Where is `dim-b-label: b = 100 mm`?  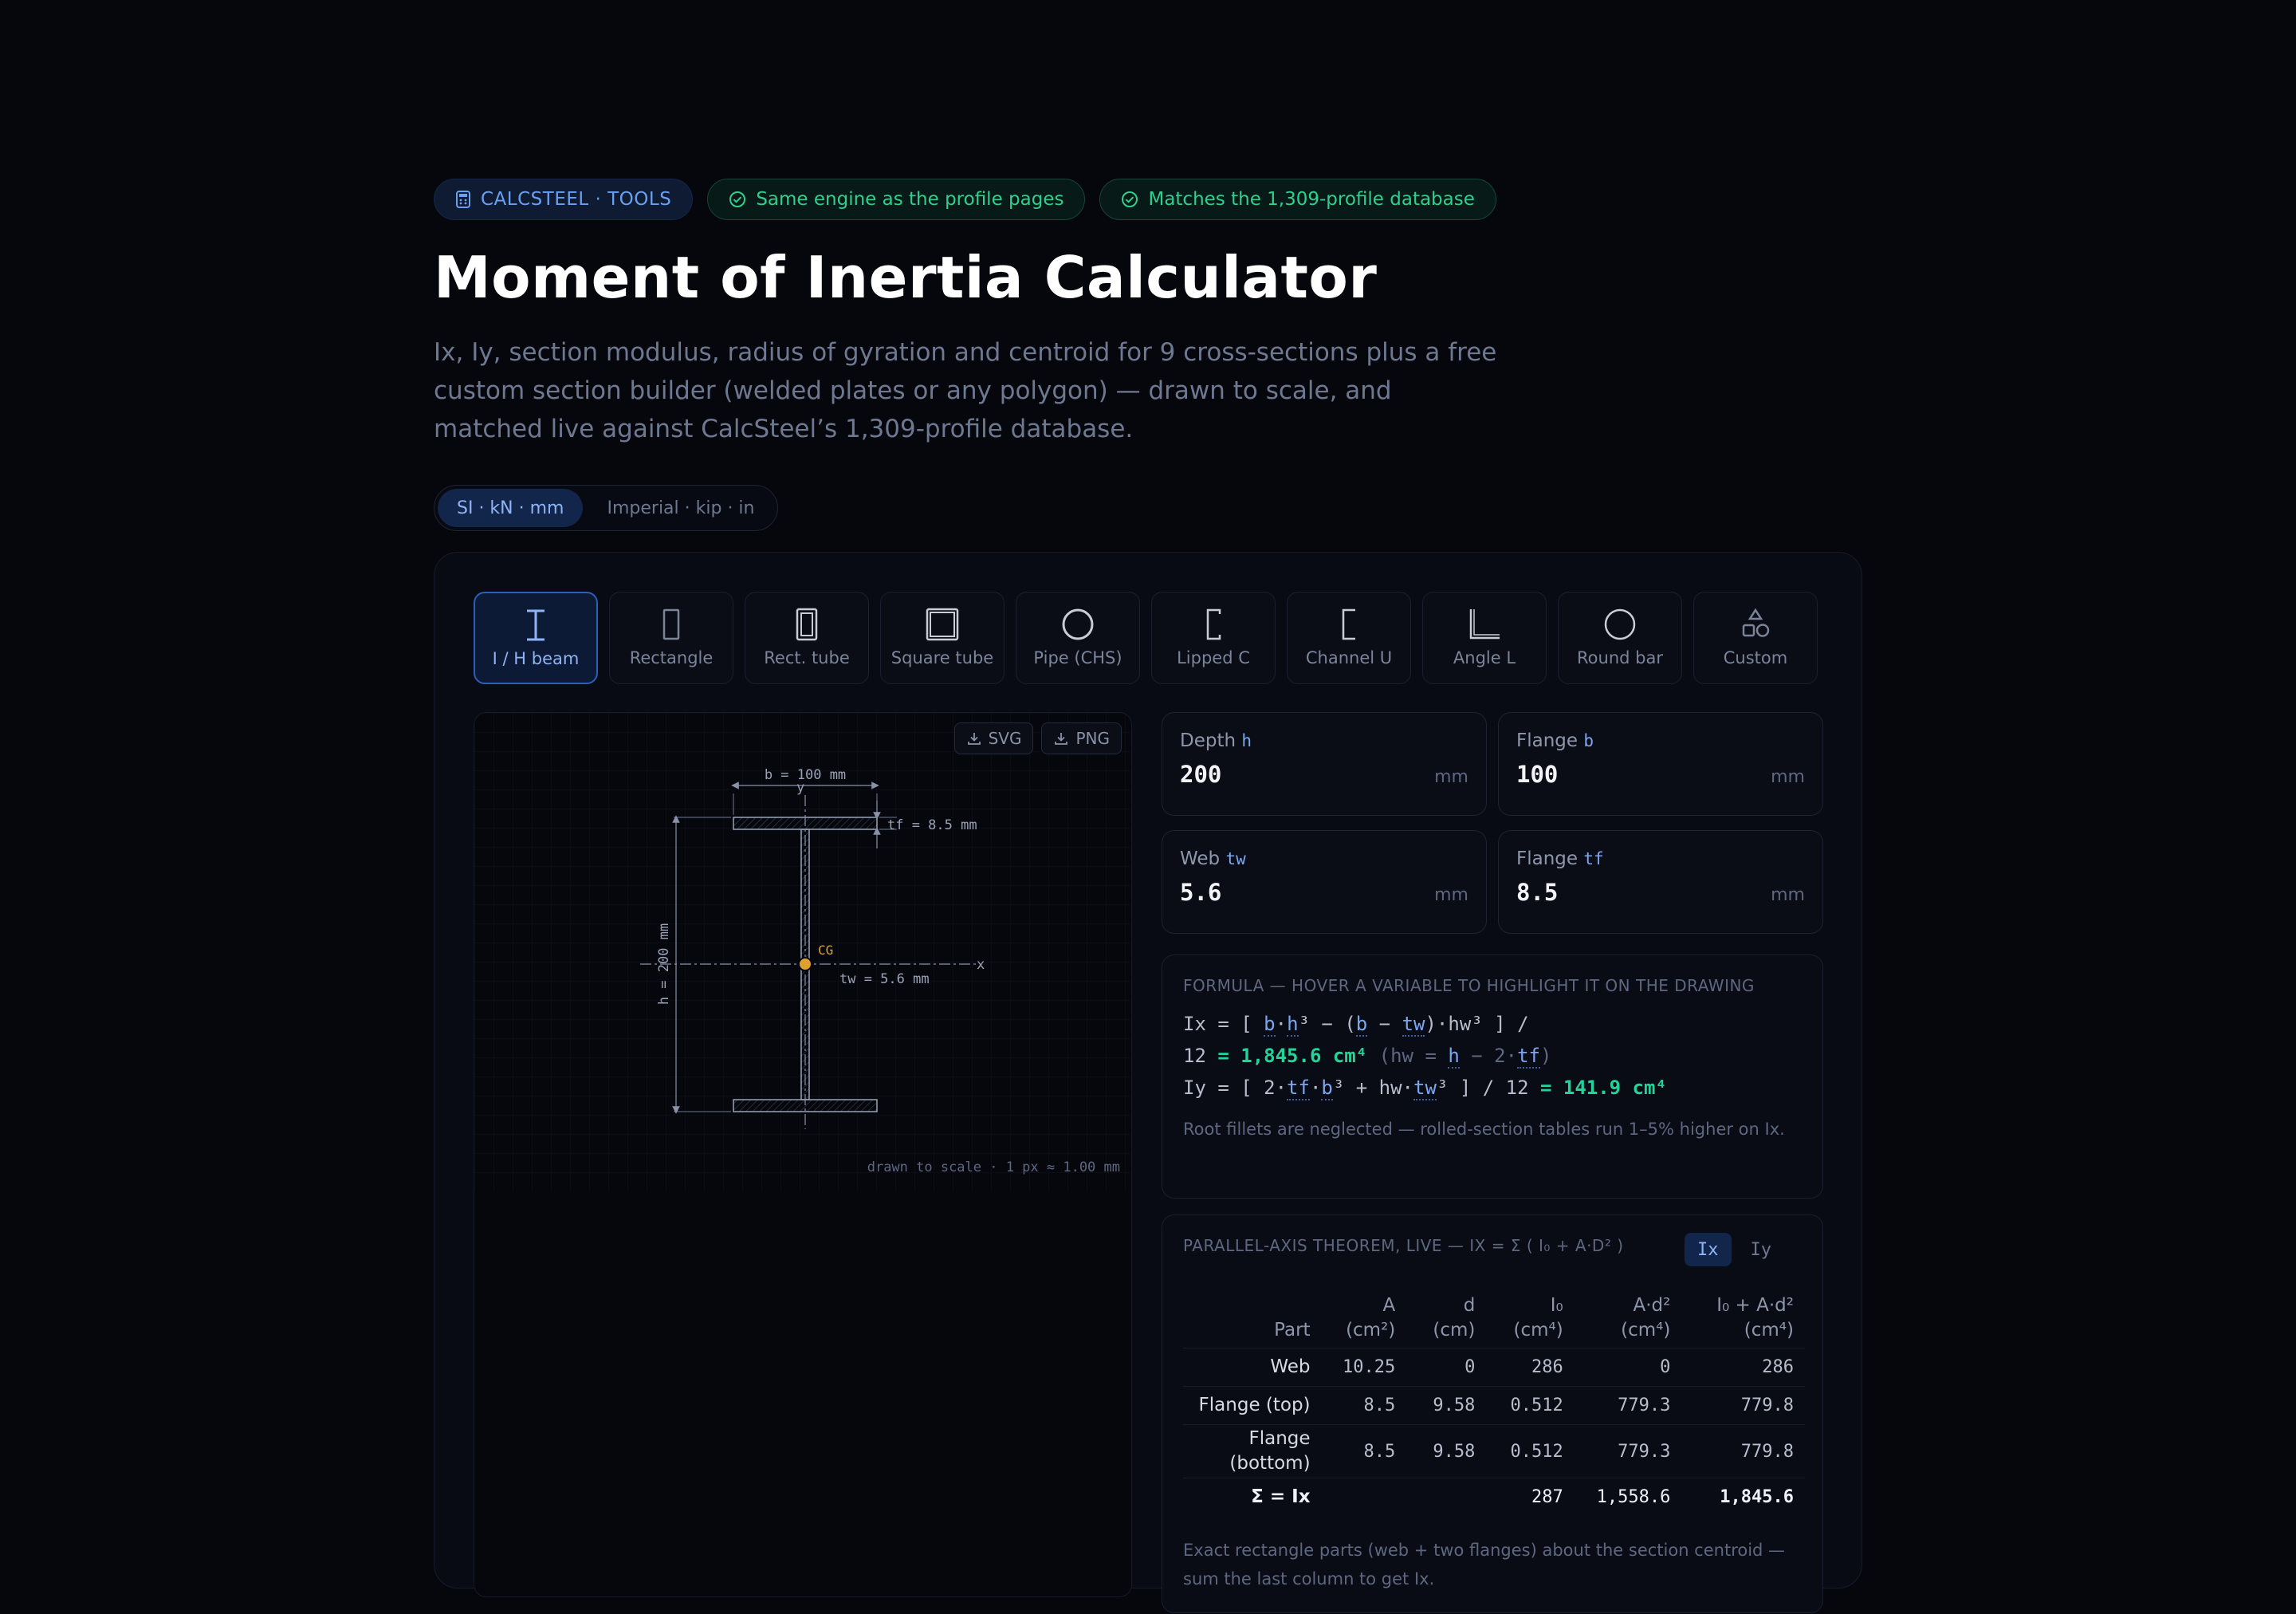
dim-b-label: b = 100 mm is located at coordinates (805, 775).